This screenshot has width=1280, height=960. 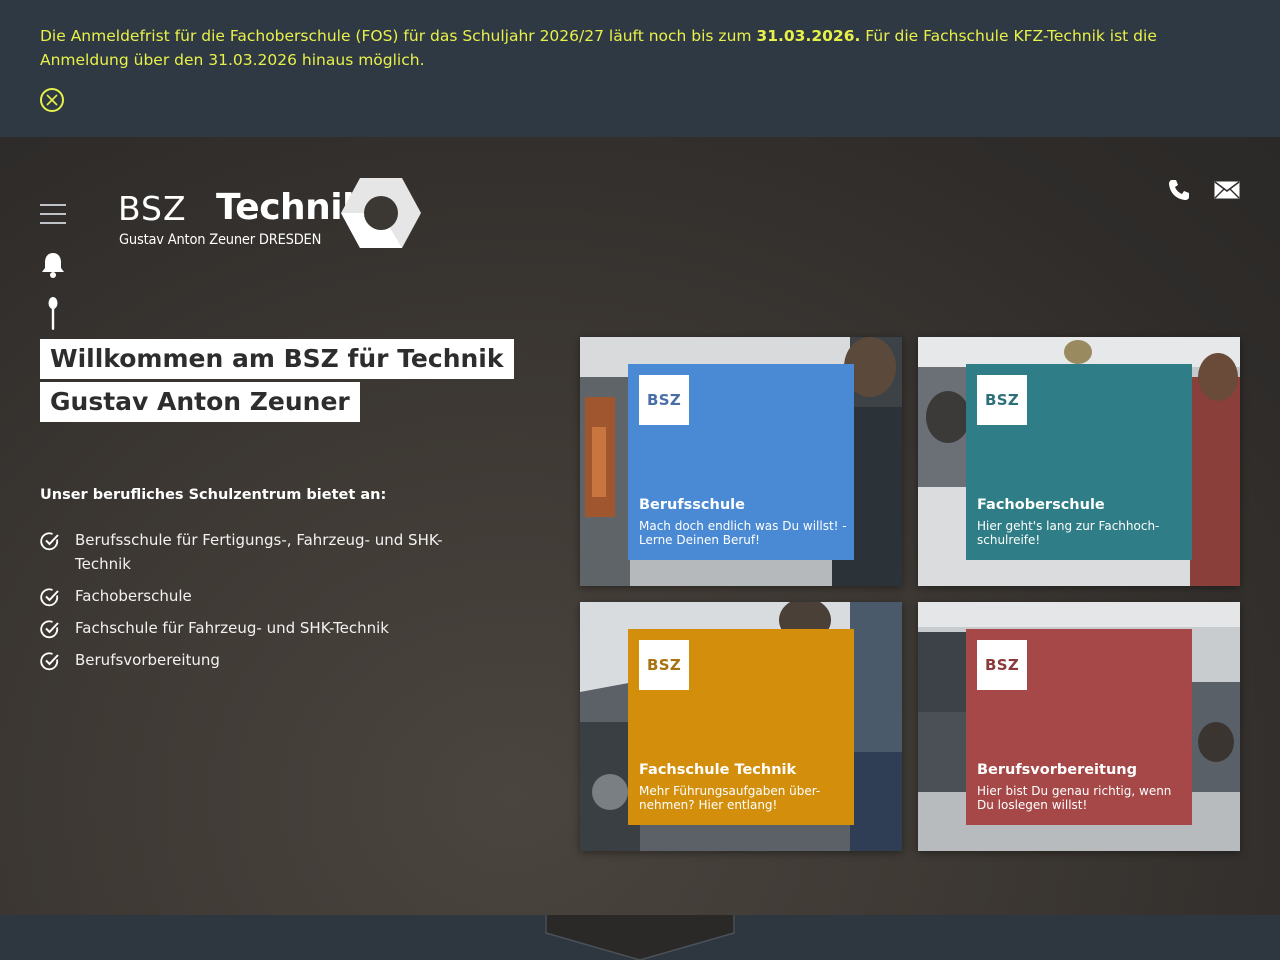 What do you see at coordinates (232, 628) in the screenshot?
I see `offer-label: Fachschule für Fahrzeug- und SHK-Technik` at bounding box center [232, 628].